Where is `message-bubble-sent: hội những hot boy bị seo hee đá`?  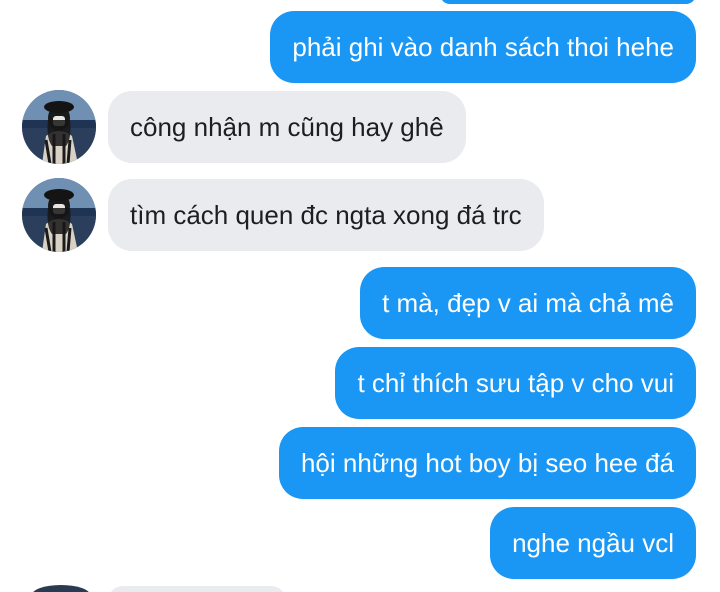 message-bubble-sent: hội những hot boy bị seo hee đá is located at coordinates (487, 463).